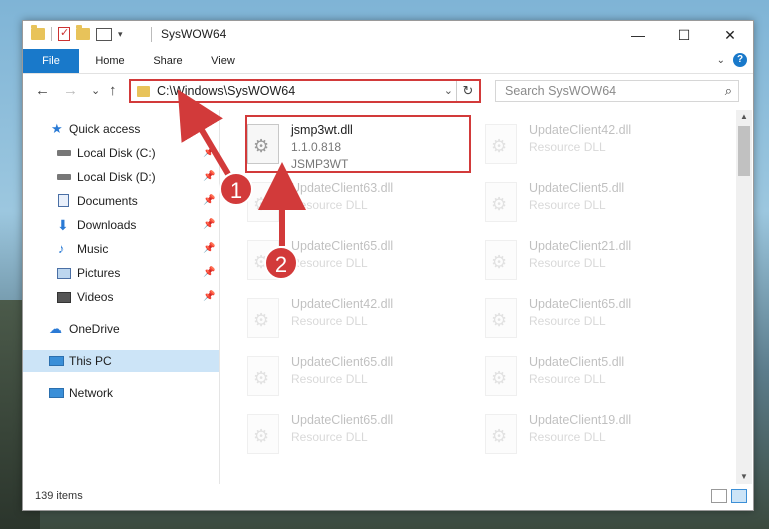  What do you see at coordinates (281, 263) in the screenshot?
I see `step-2-badge: 2` at bounding box center [281, 263].